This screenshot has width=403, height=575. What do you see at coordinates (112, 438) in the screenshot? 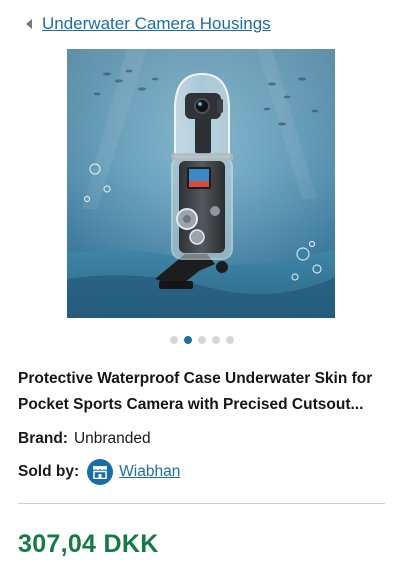
I see `brand-value: Unbranded` at bounding box center [112, 438].